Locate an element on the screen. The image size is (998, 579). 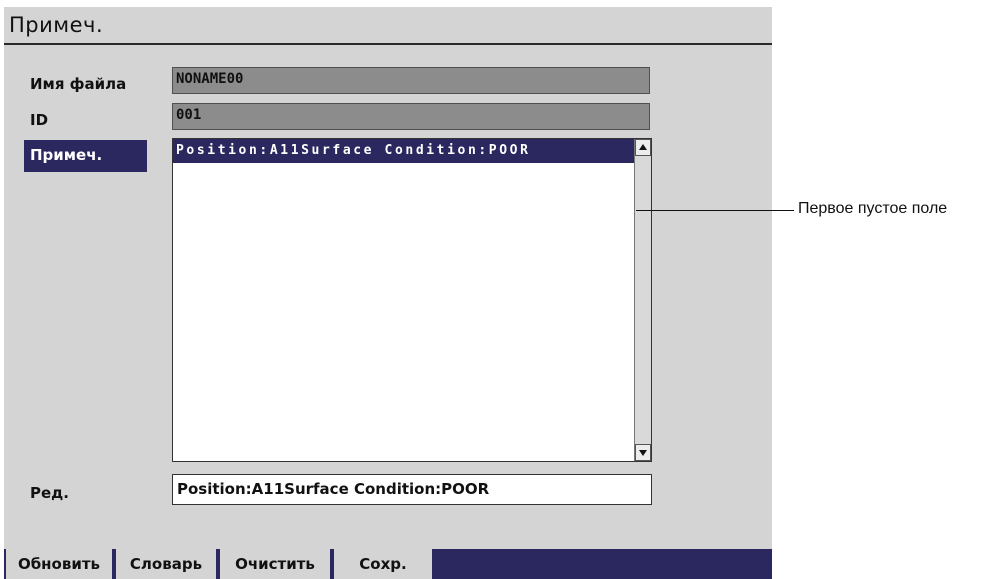
filename-field: NONAME00 is located at coordinates (411, 80).